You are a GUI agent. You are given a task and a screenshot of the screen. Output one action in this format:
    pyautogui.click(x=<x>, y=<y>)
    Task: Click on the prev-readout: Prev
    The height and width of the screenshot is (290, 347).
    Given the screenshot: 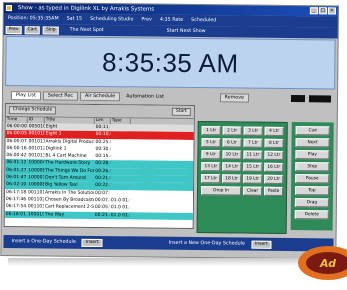 What is the action you would take?
    pyautogui.click(x=146, y=20)
    